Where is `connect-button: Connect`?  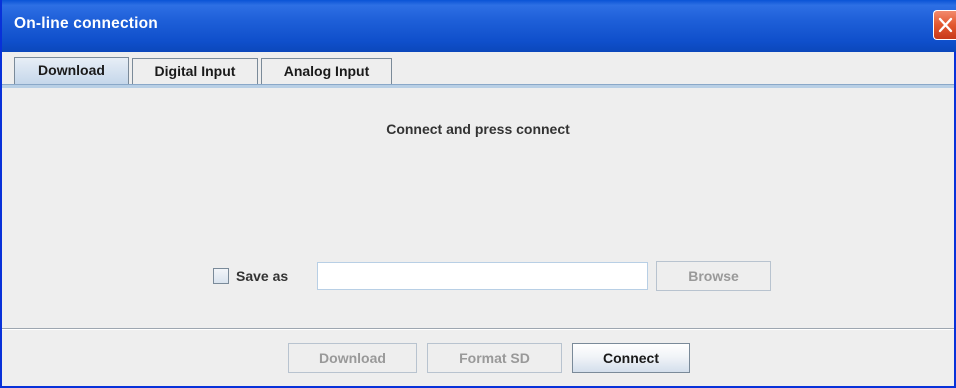 connect-button: Connect is located at coordinates (631, 358).